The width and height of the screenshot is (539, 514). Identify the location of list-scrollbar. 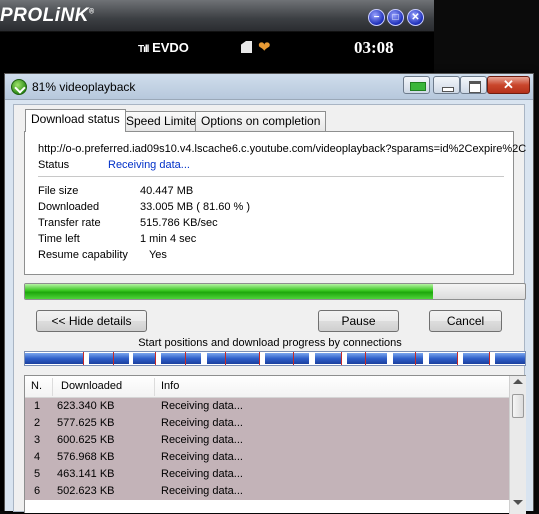
(517, 445).